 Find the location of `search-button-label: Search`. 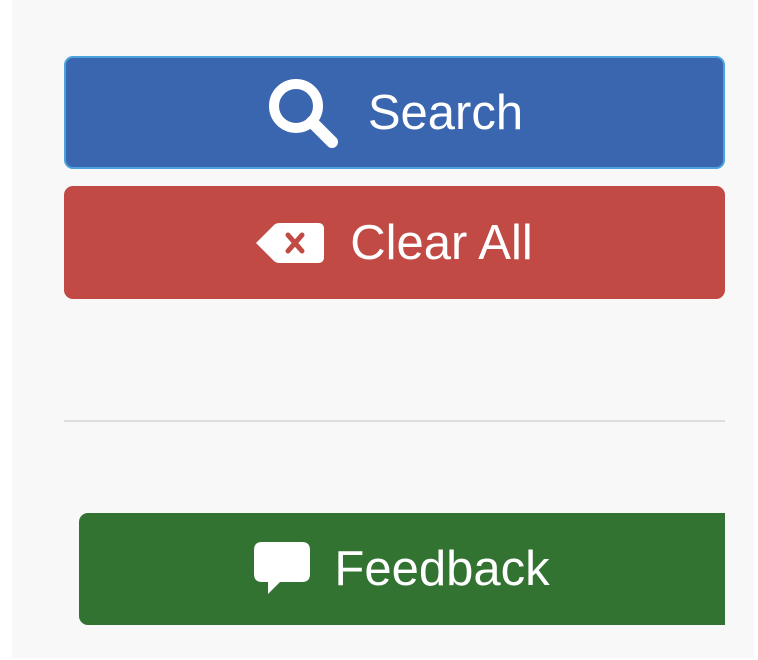

search-button-label: Search is located at coordinates (445, 112).